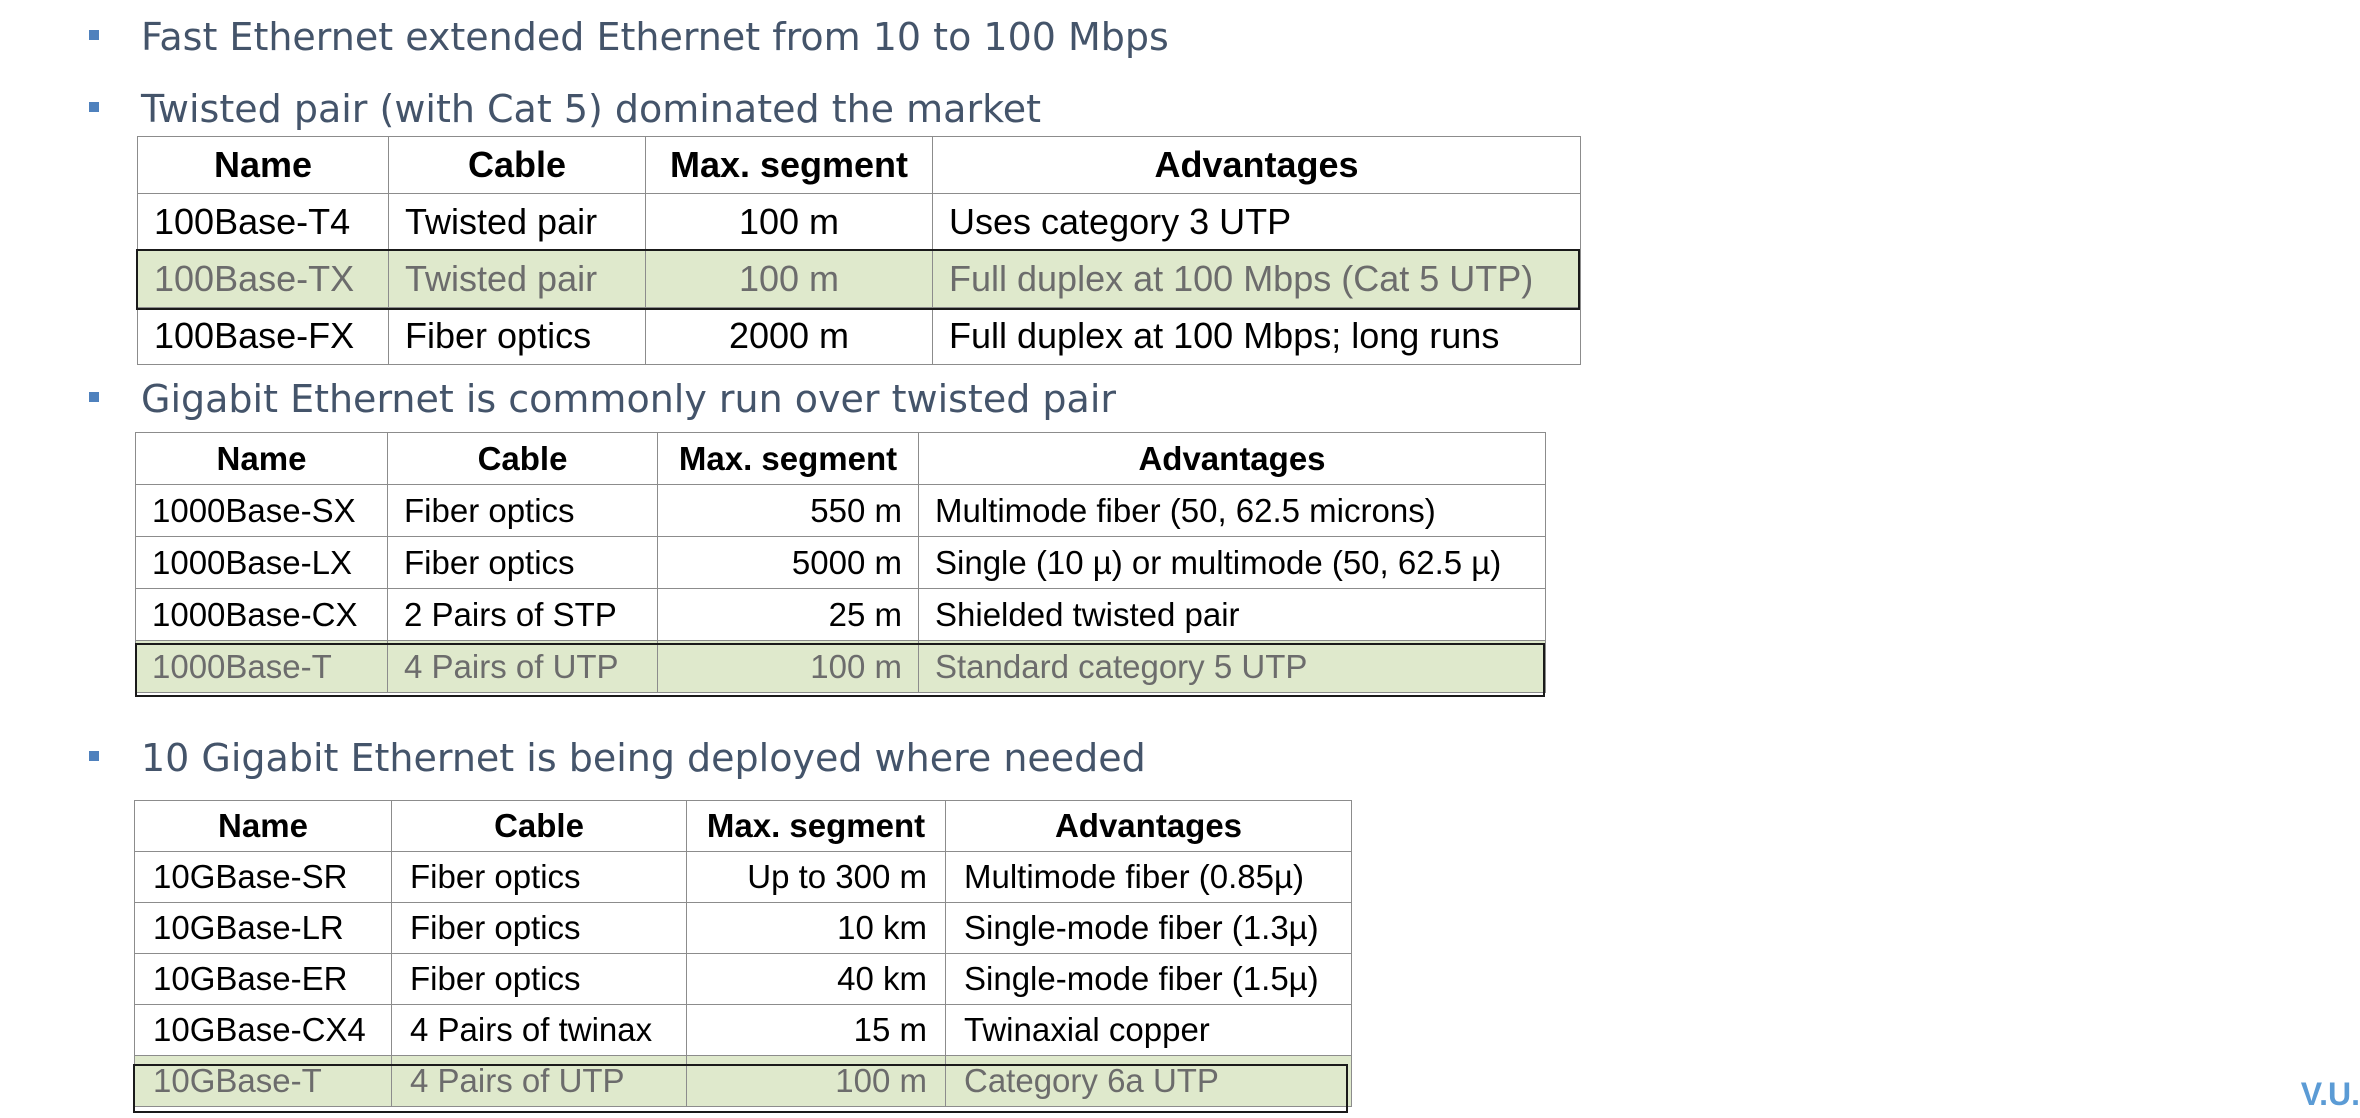 This screenshot has height=1118, width=2360. I want to click on cell-advantages: Multimode fiber (50, 62.5 microns), so click(1232, 510).